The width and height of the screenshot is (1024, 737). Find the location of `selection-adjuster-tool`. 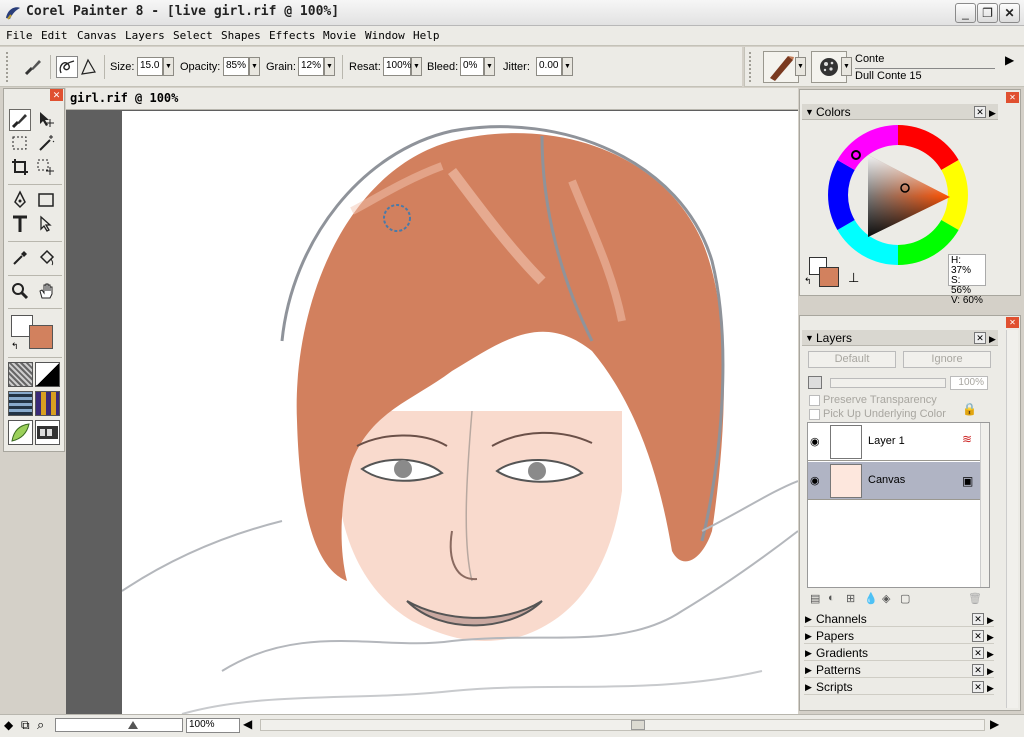

selection-adjuster-tool is located at coordinates (46, 168).